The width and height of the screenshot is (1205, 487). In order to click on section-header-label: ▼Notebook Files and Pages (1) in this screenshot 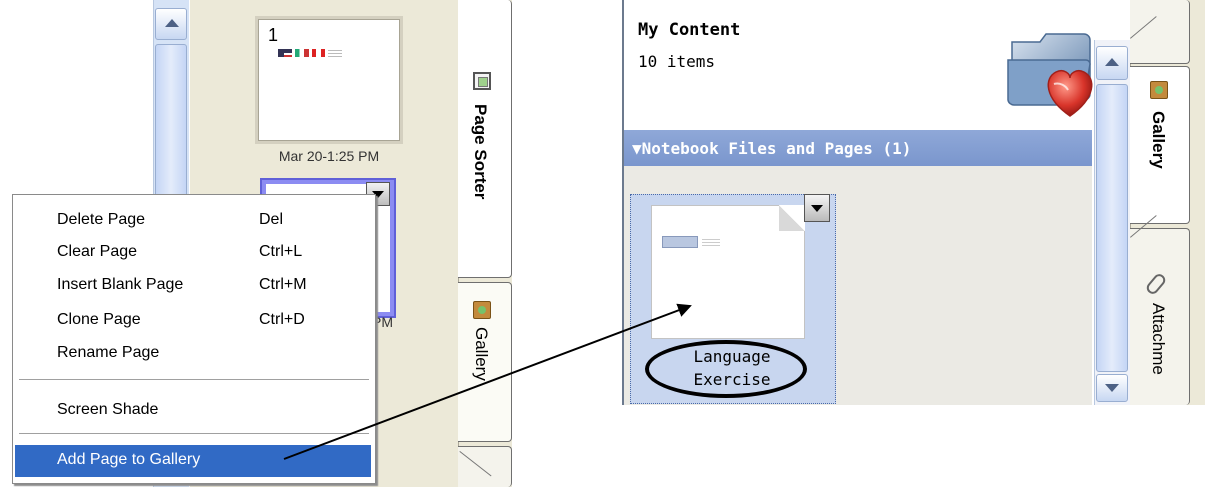, I will do `click(772, 148)`.